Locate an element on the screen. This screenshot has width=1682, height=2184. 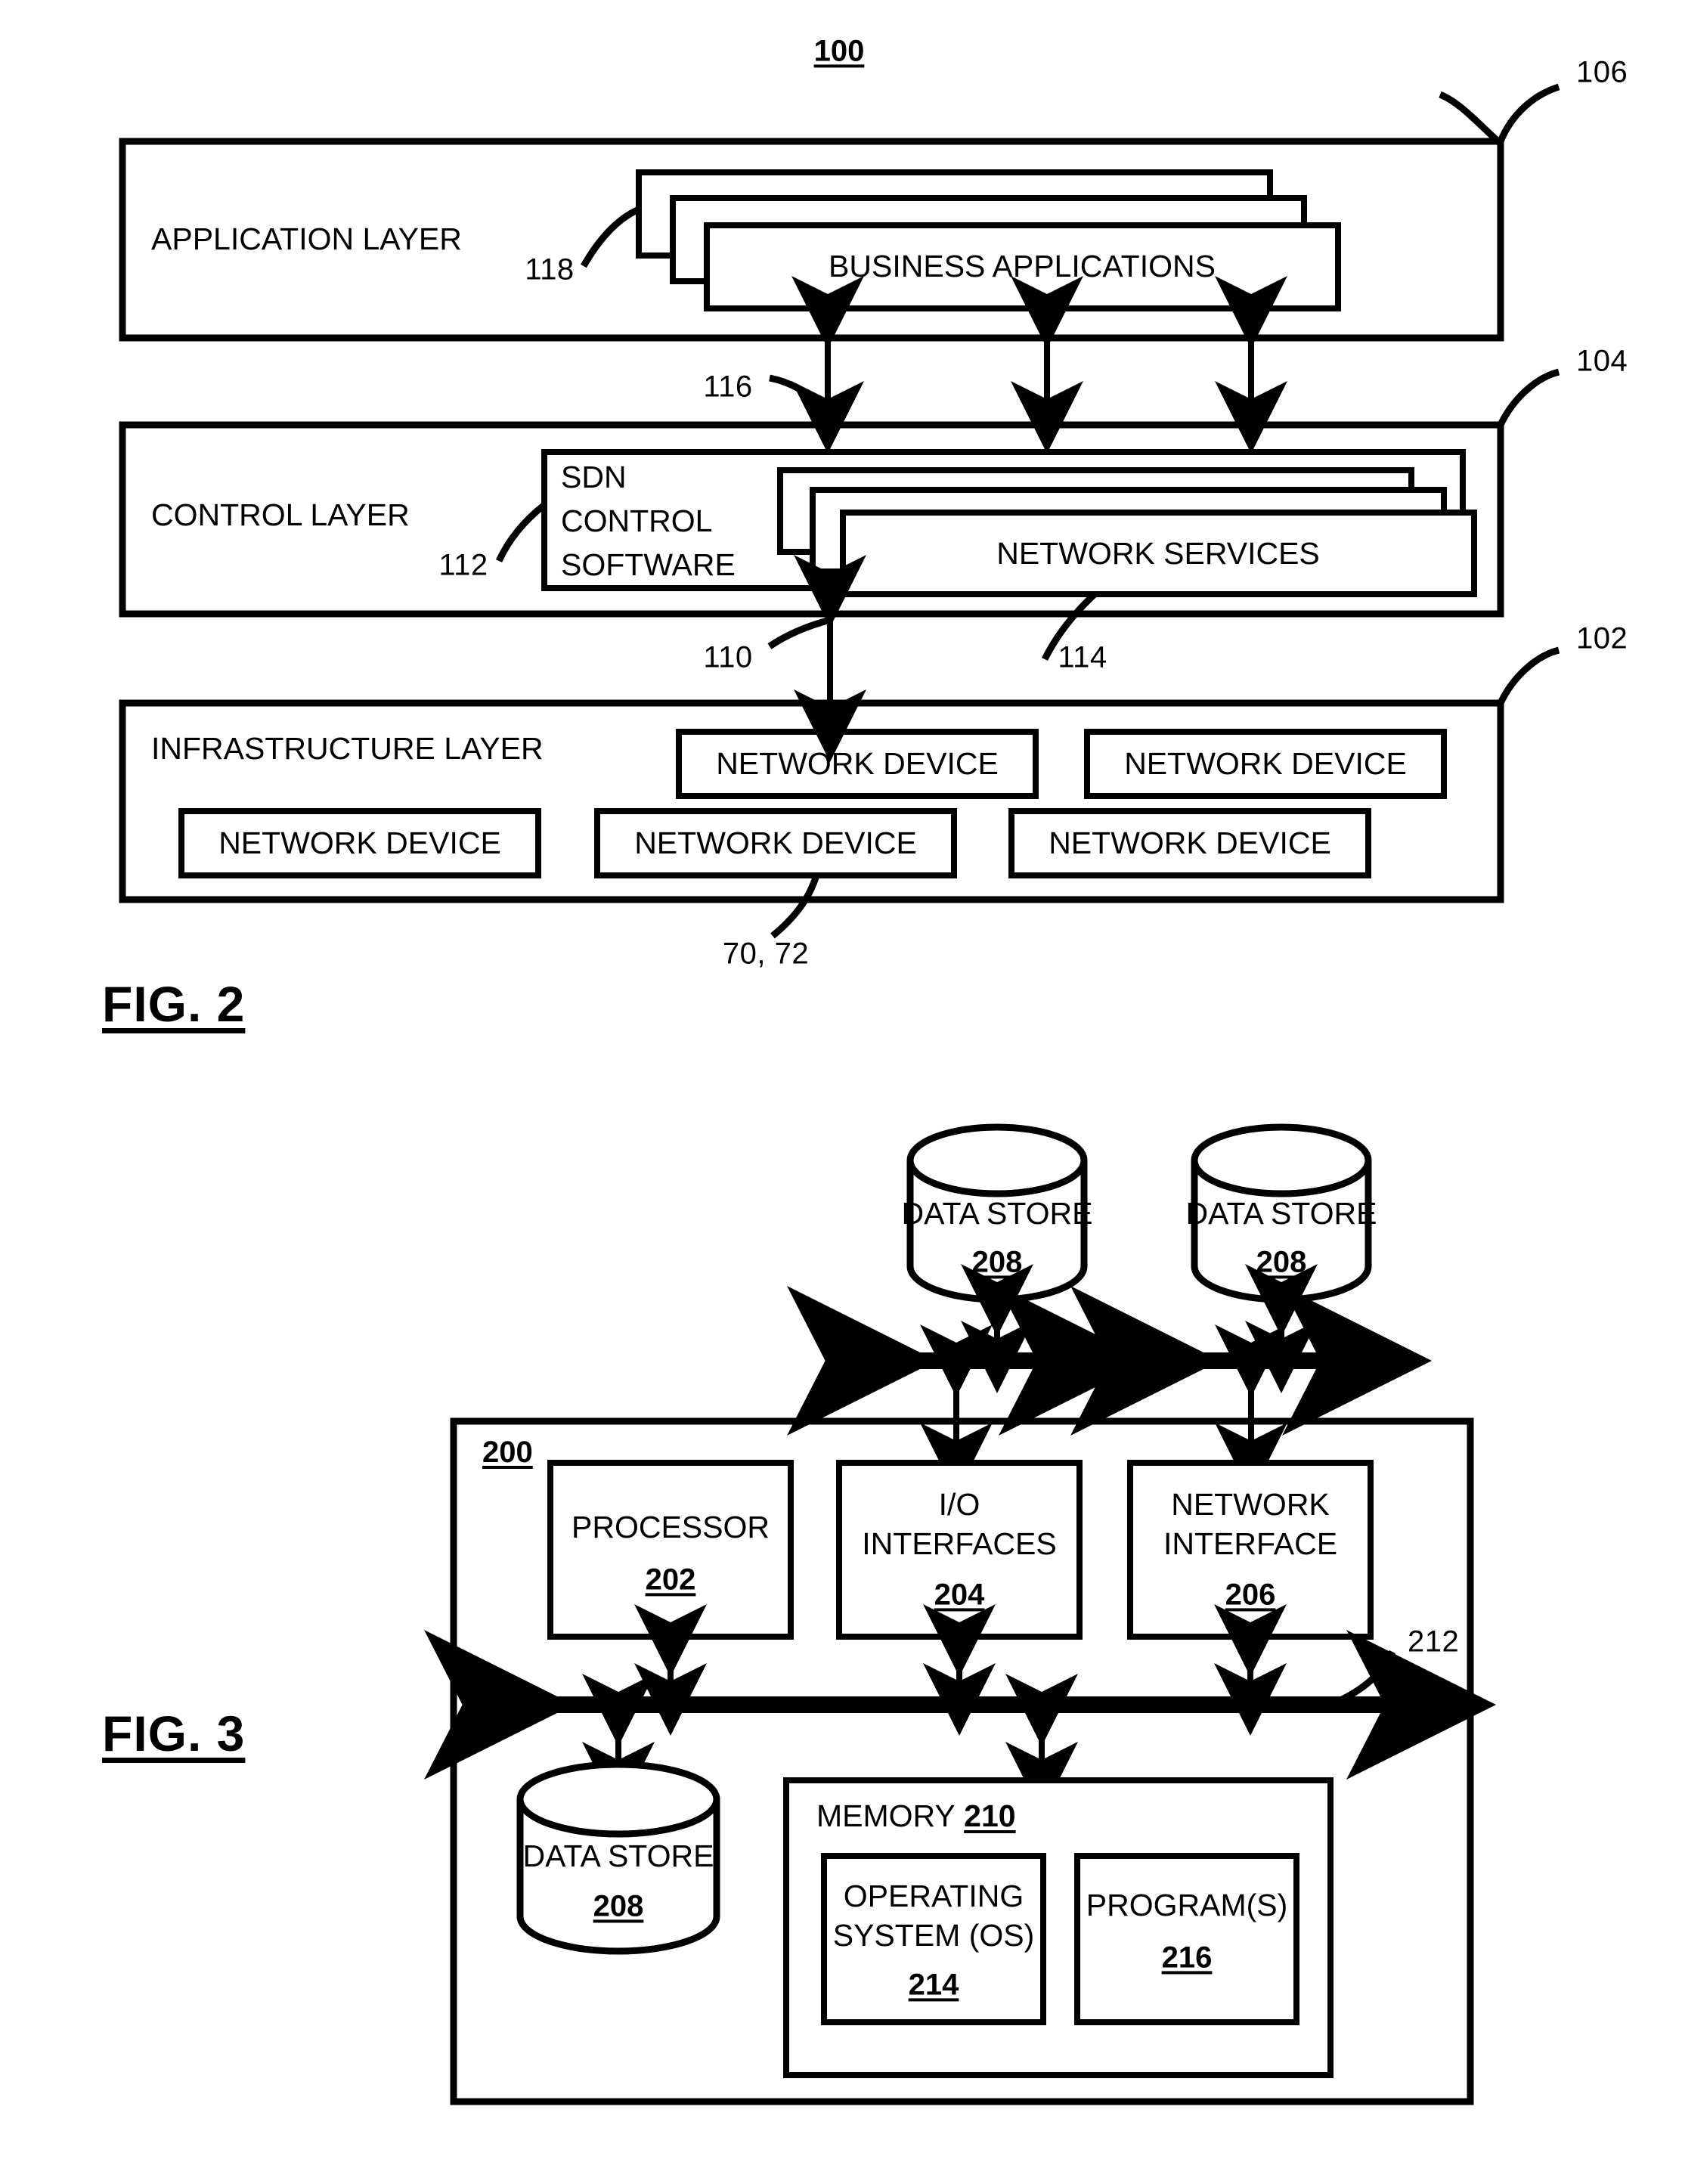
network-services-label: NETWORK SERVICES is located at coordinates (1158, 553).